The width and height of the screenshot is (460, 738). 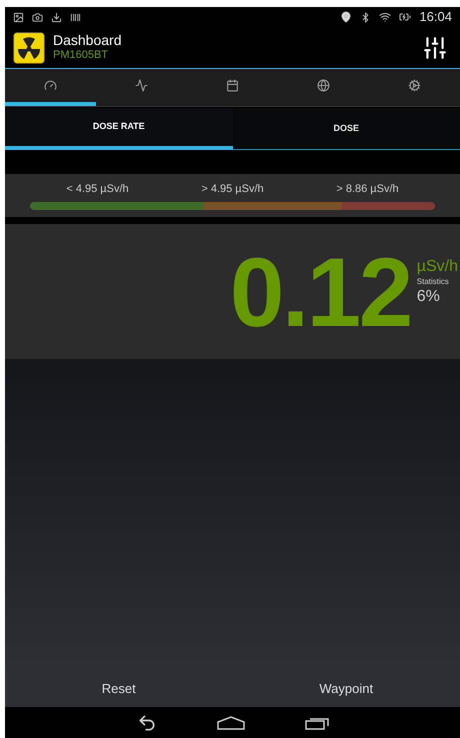 I want to click on statistics-value: 6%, so click(x=428, y=296).